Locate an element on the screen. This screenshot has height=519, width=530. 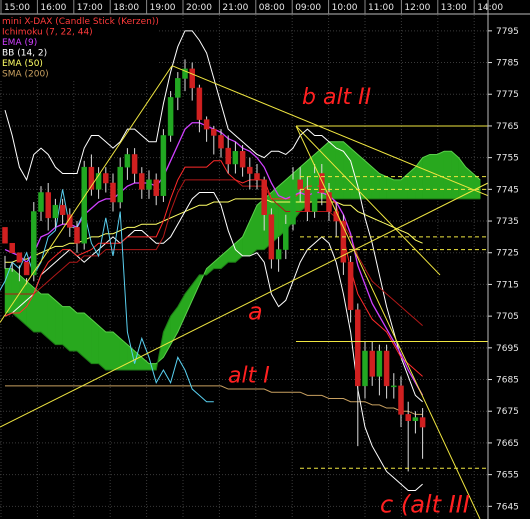
x-tick-label: 10:00 is located at coordinates (345, 8).